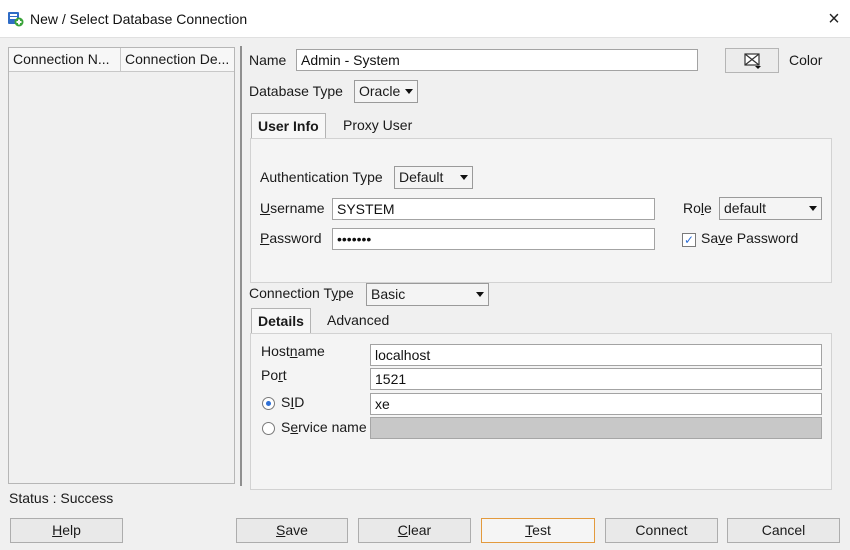  What do you see at coordinates (291, 238) in the screenshot?
I see `password-label: Password` at bounding box center [291, 238].